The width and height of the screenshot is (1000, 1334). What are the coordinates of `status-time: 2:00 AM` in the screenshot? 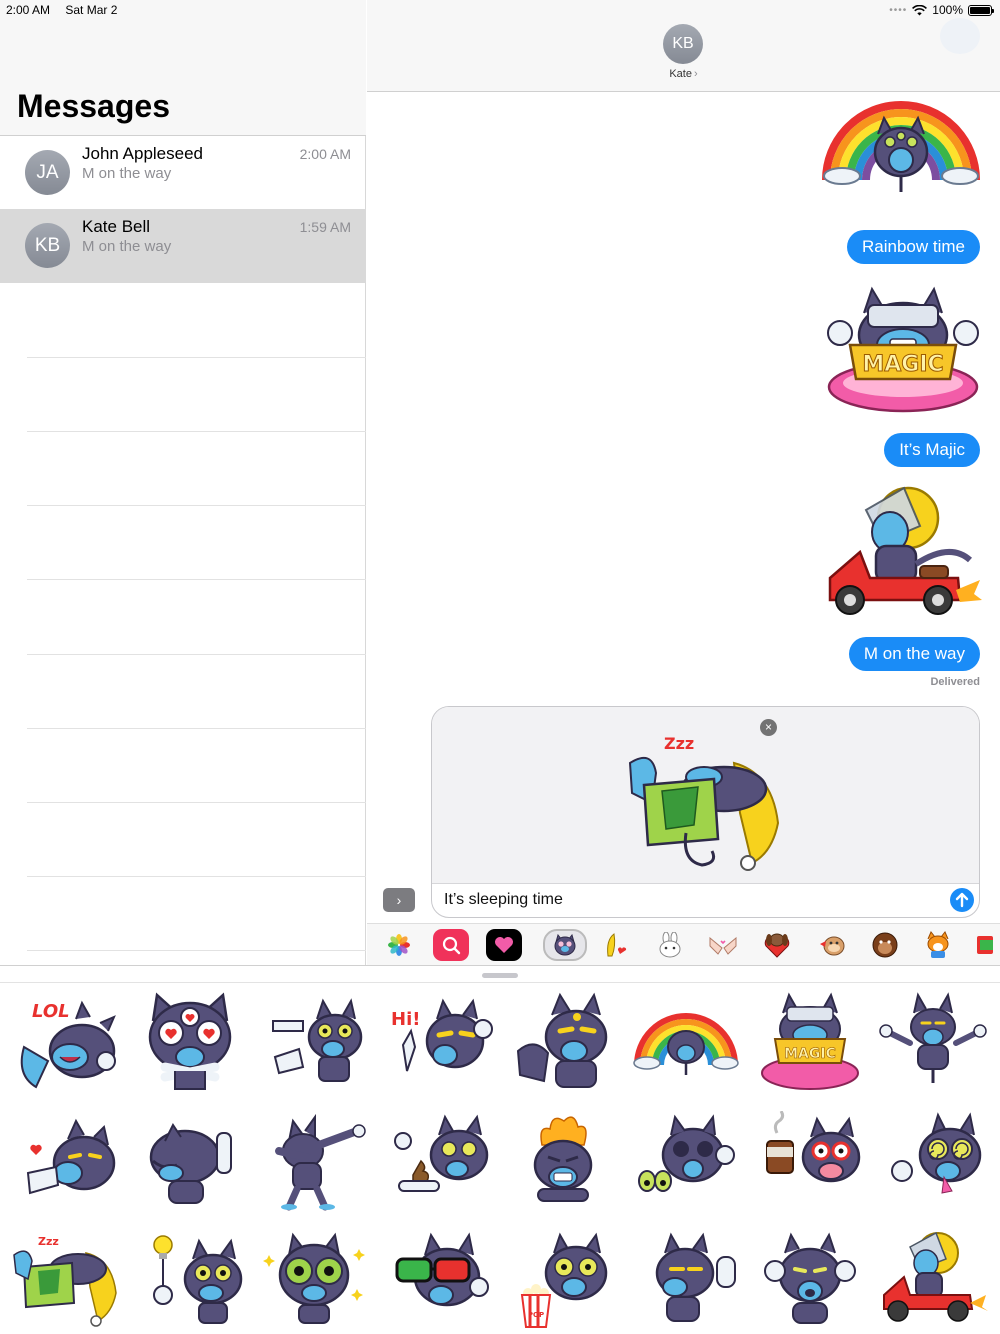 It's located at (28, 10).